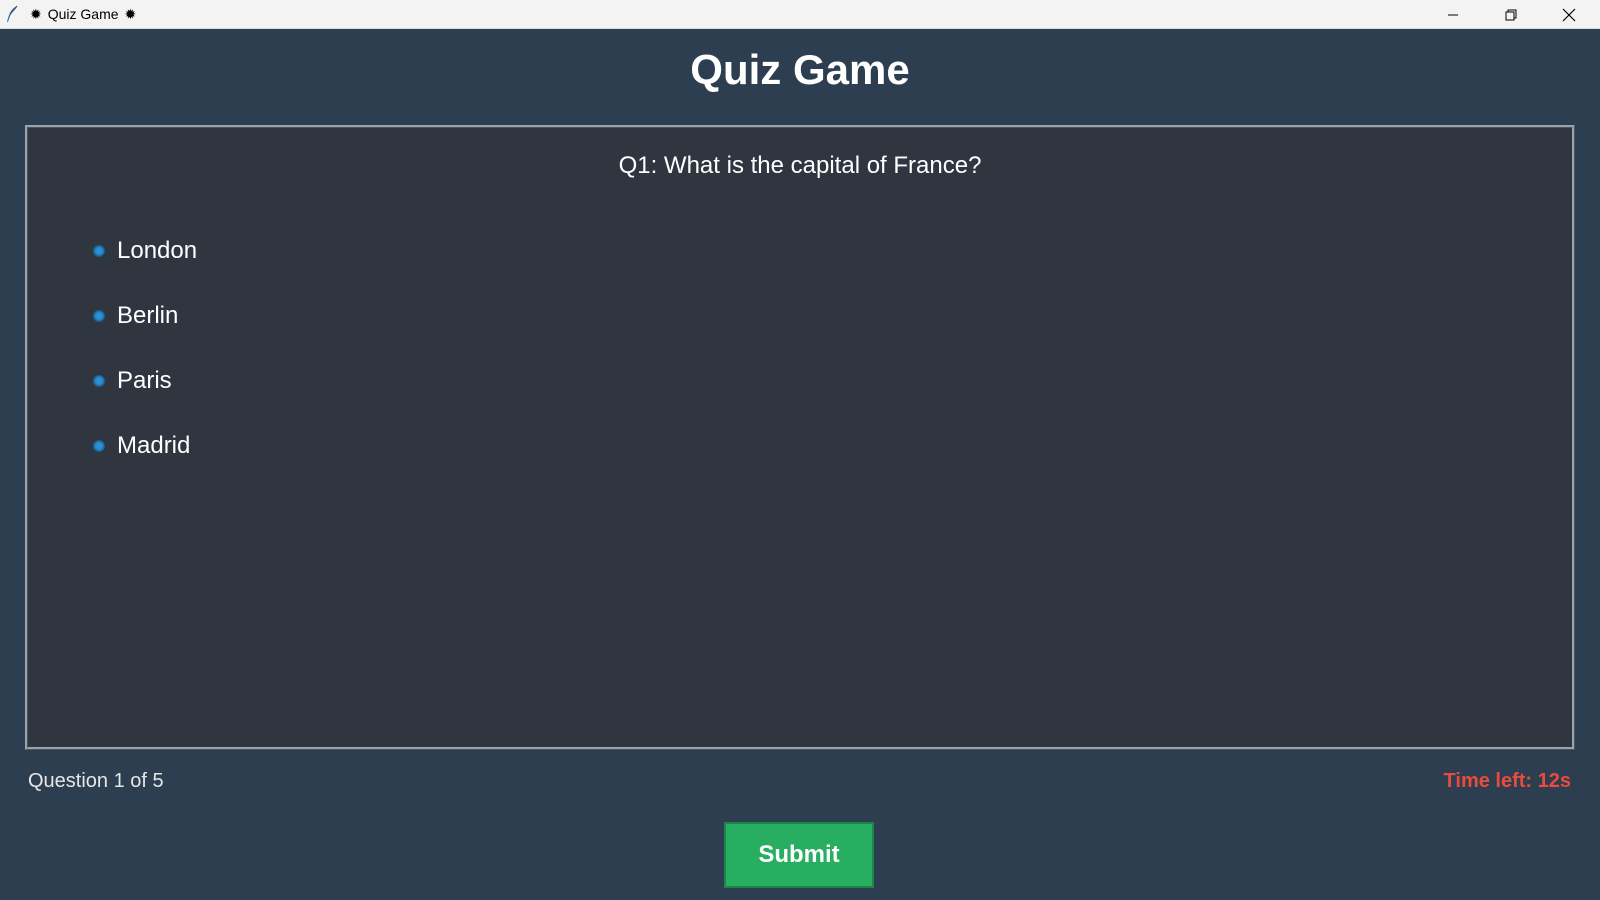 This screenshot has height=900, width=1600. What do you see at coordinates (800, 14) in the screenshot?
I see `title-bar: ✹ Quiz Game ✹` at bounding box center [800, 14].